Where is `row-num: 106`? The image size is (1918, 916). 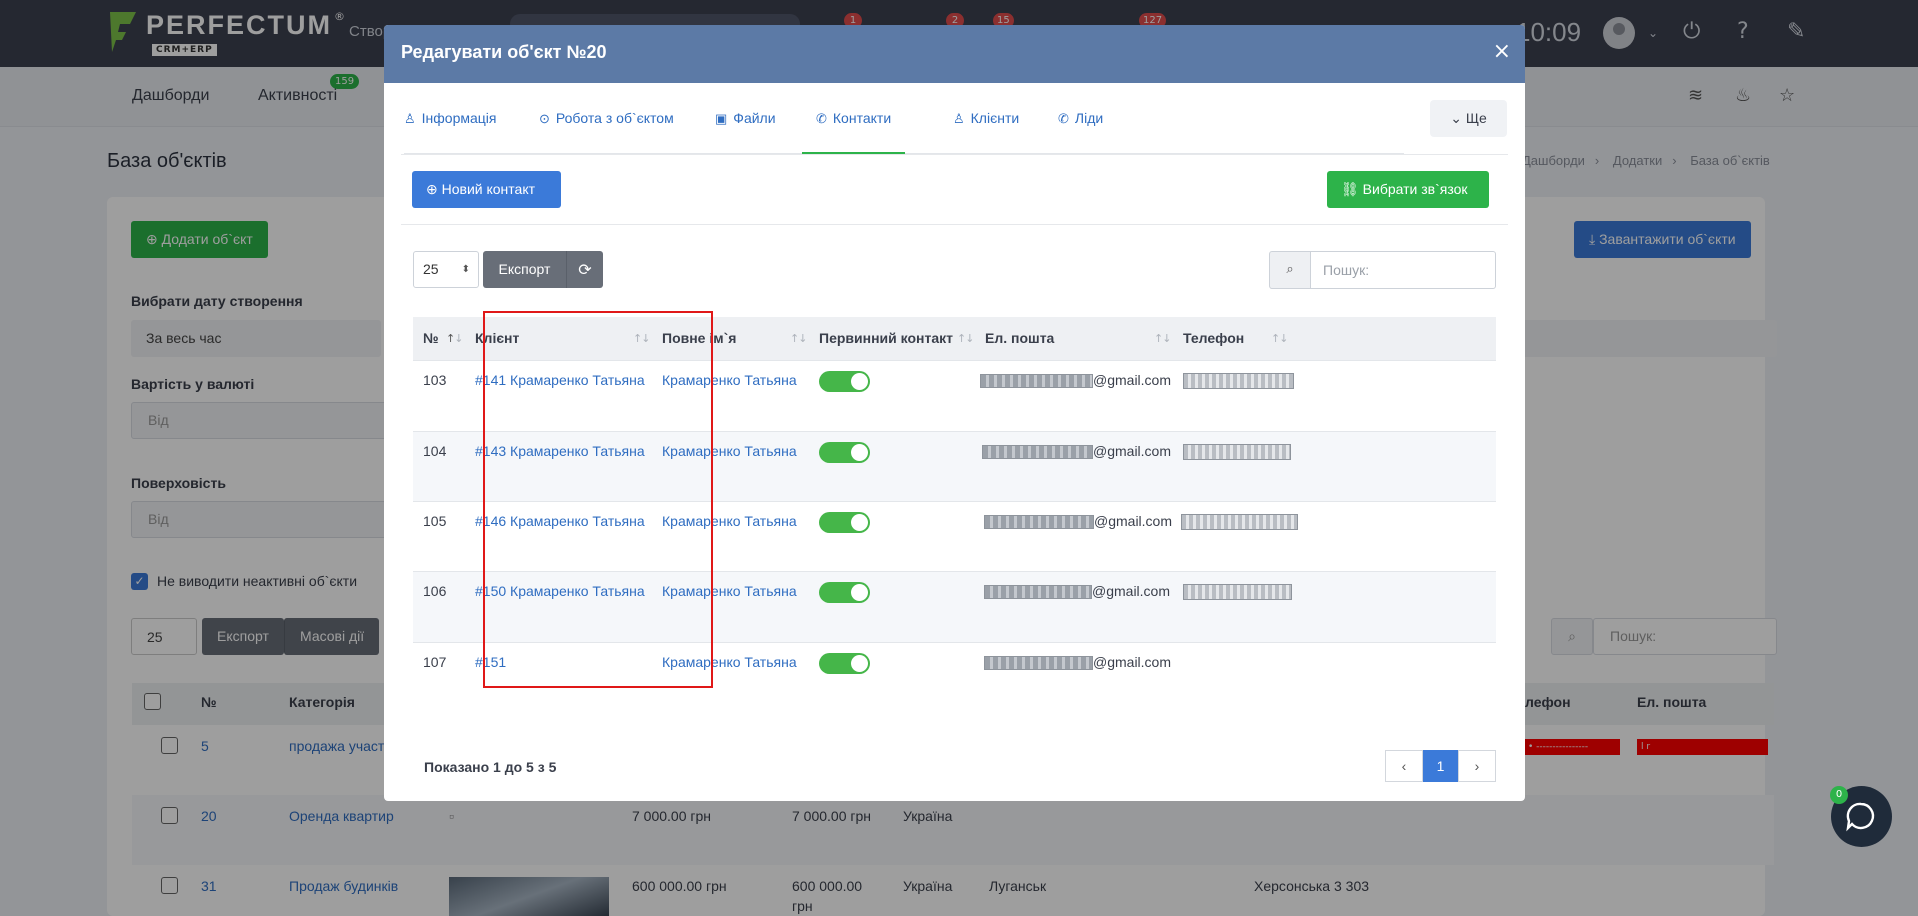
row-num: 106 is located at coordinates (435, 591).